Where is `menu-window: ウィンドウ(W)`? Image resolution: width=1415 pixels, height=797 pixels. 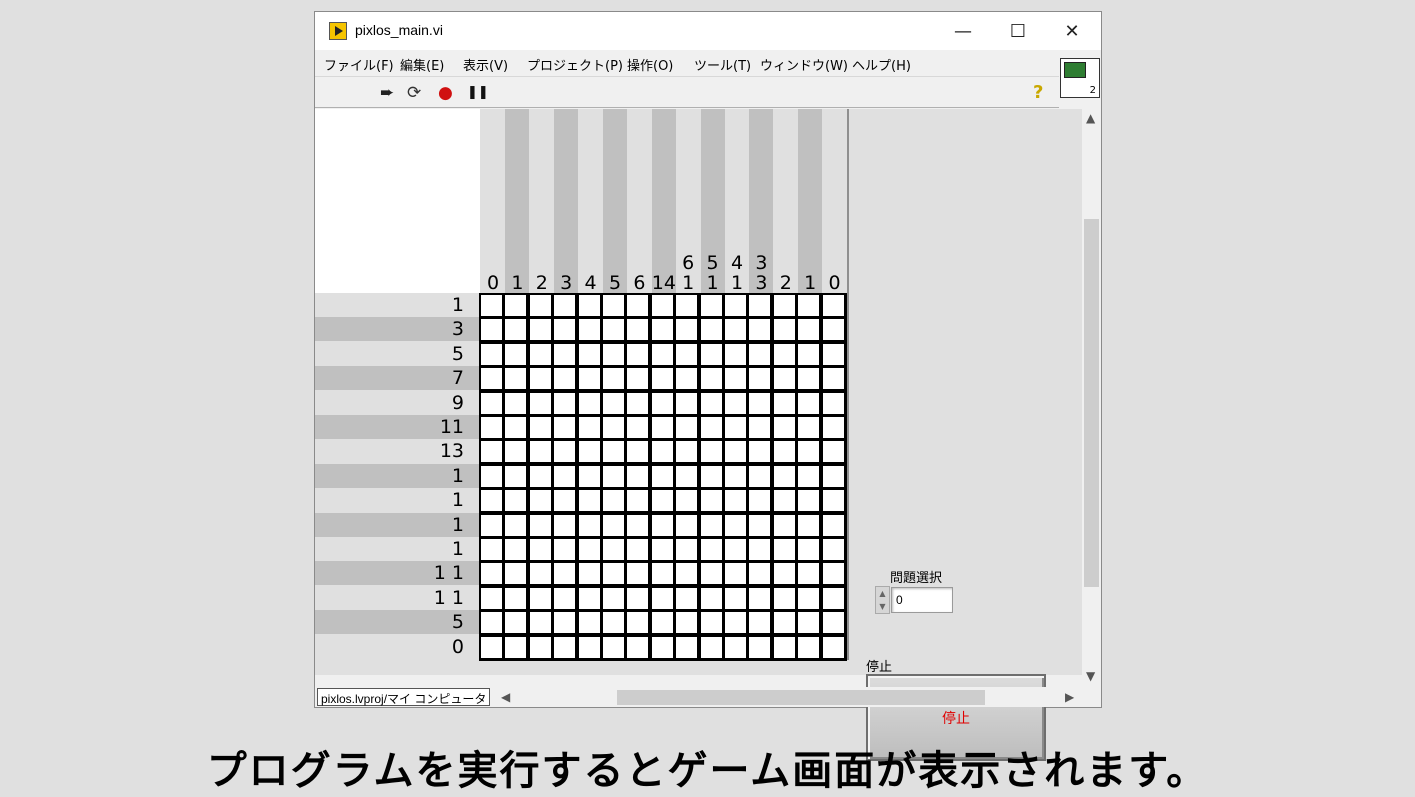
menu-window: ウィンドウ(W) is located at coordinates (804, 64).